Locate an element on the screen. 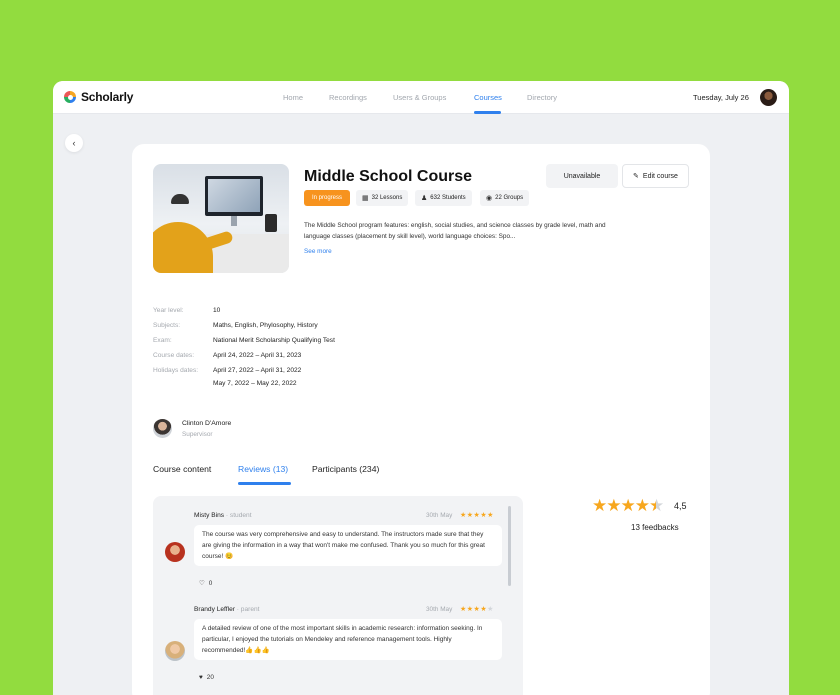 This screenshot has height=695, width=840. unavailable-button: Unavailable is located at coordinates (582, 176).